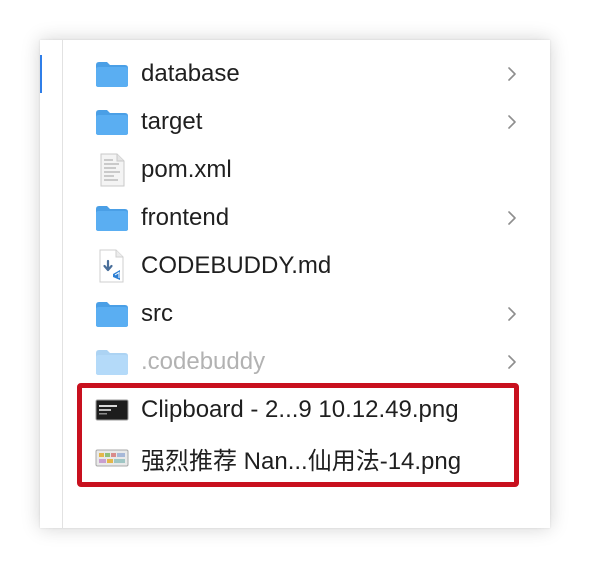 This screenshot has width=590, height=568. I want to click on item-name: 强烈推荐 Nan...仙用法-14.png, so click(301, 461).